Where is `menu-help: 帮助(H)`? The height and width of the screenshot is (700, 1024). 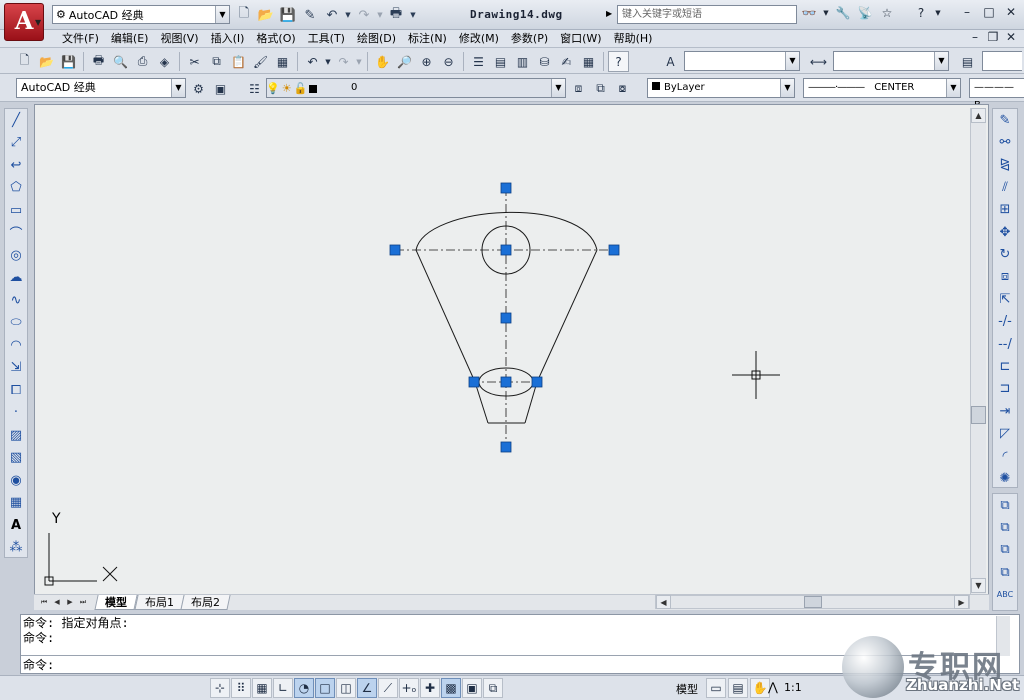 menu-help: 帮助(H) is located at coordinates (633, 39).